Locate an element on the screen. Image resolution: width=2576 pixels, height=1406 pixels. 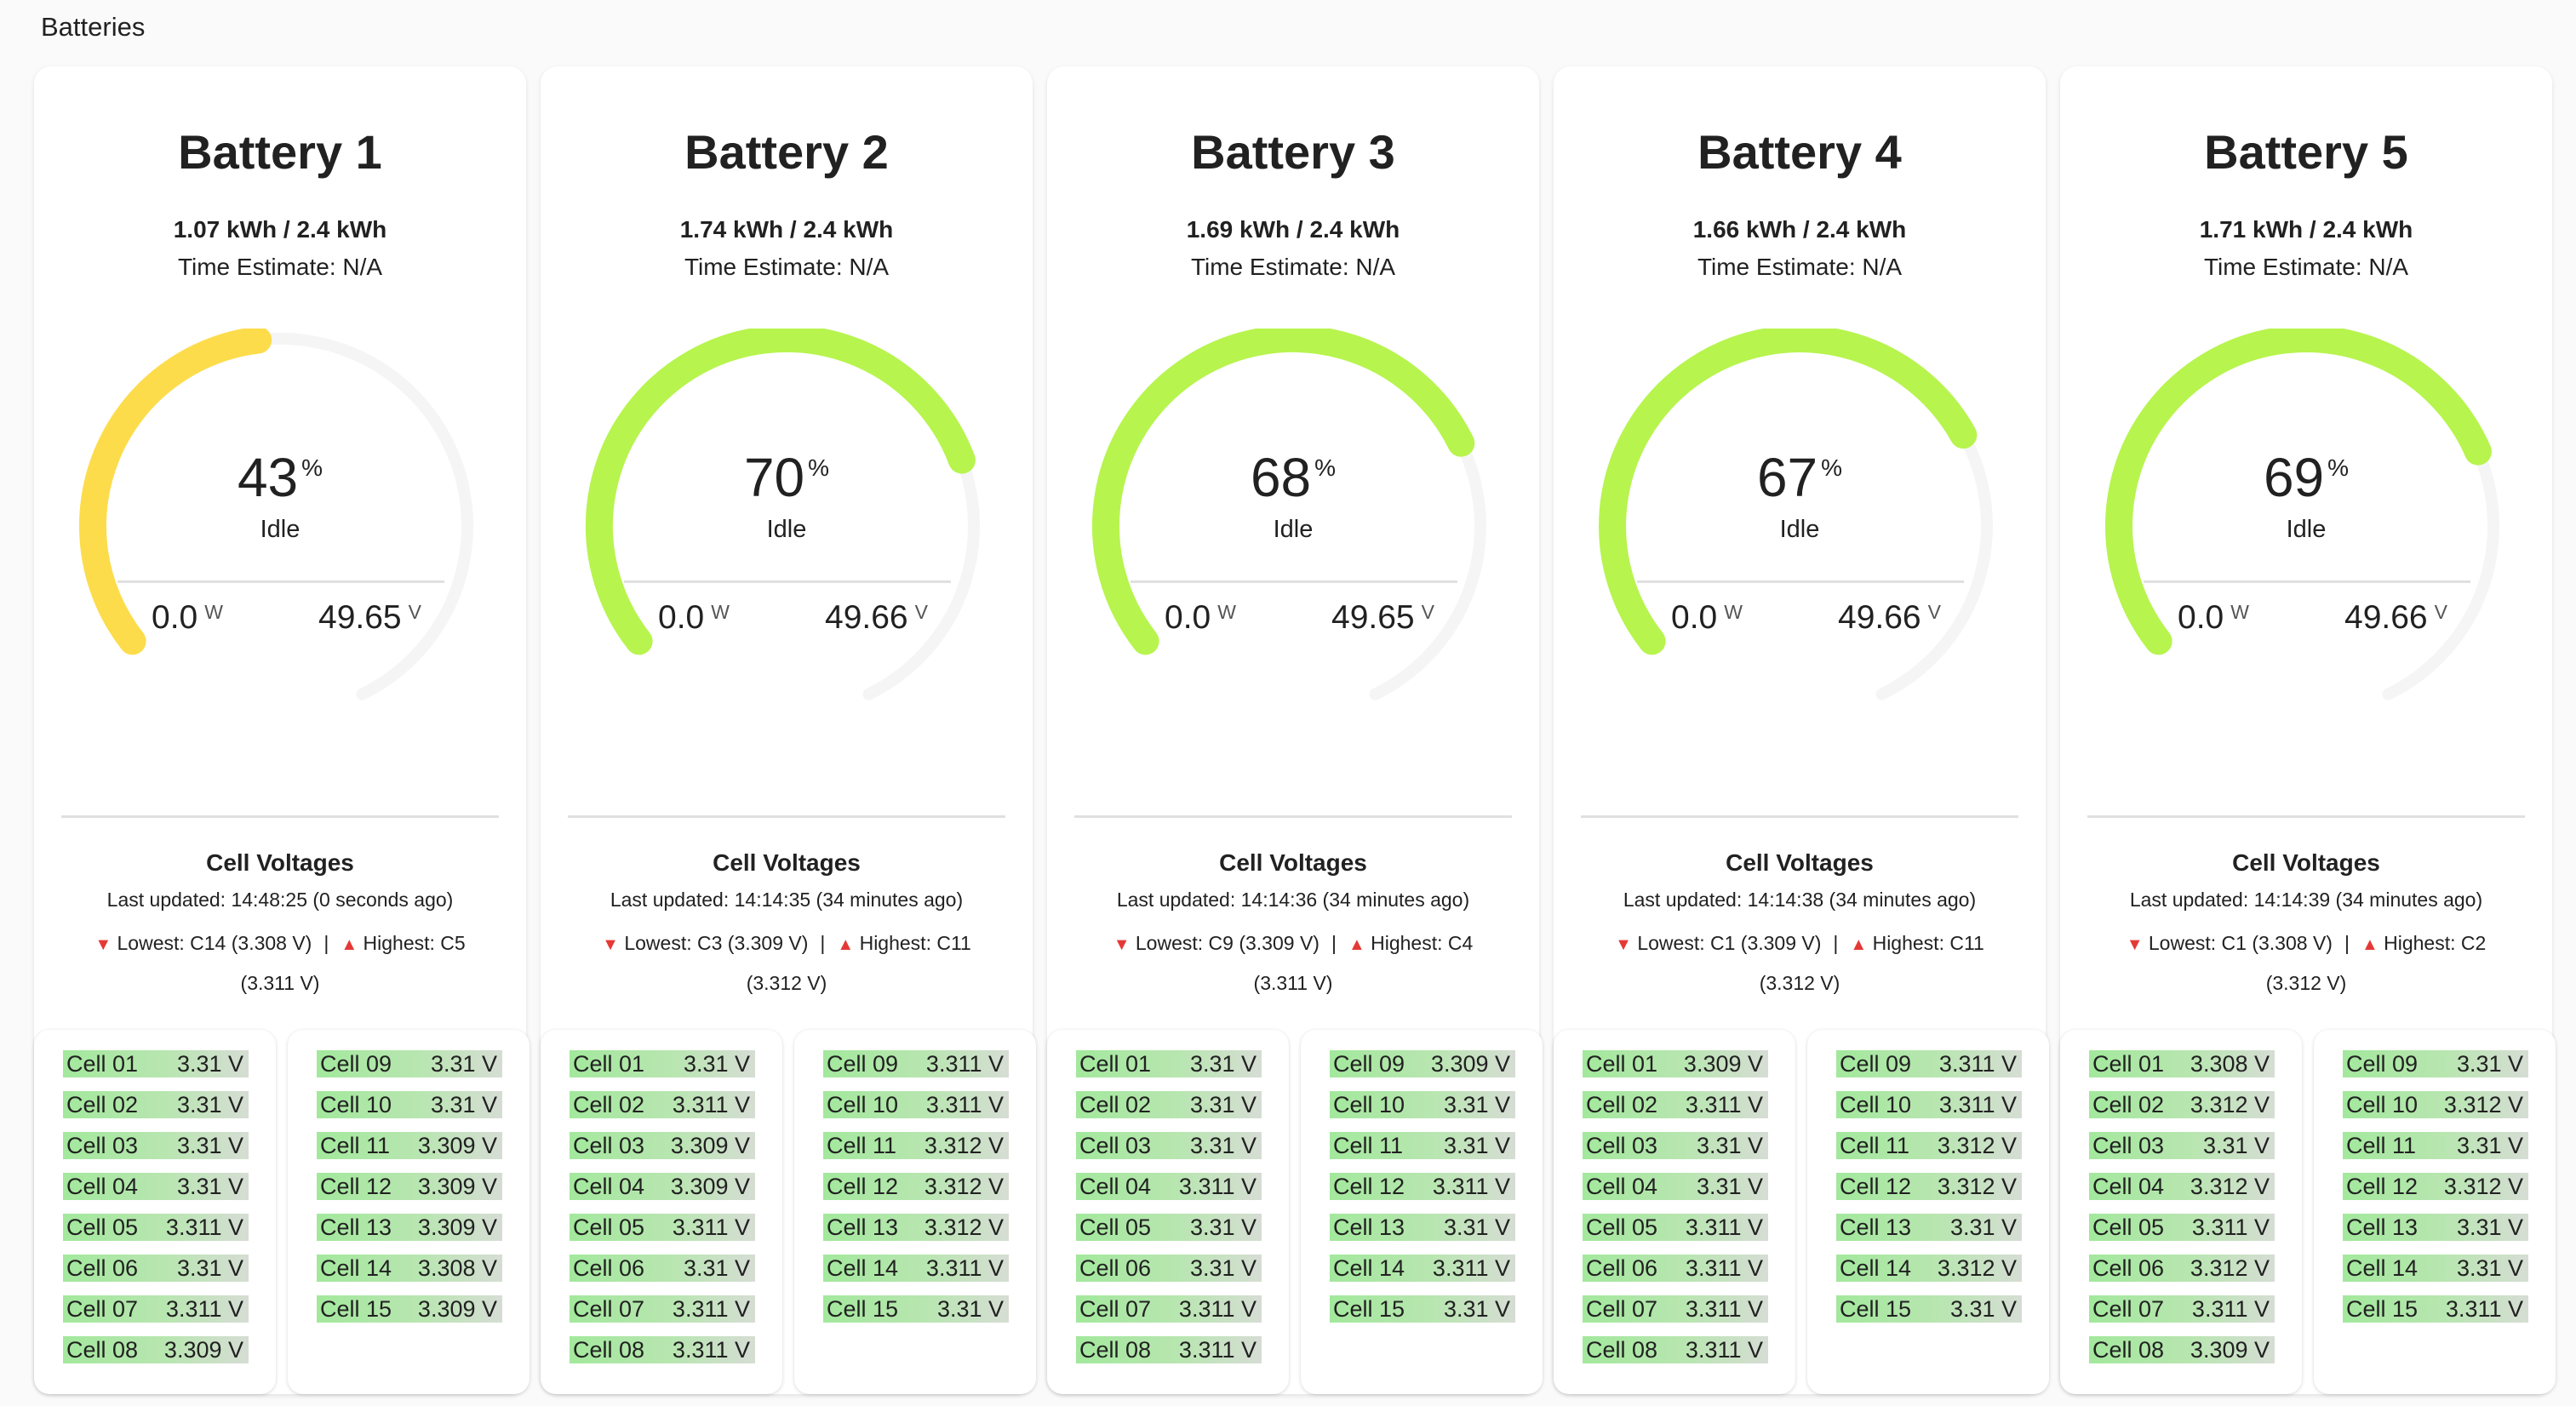
battery-state: Idle is located at coordinates (1293, 529).